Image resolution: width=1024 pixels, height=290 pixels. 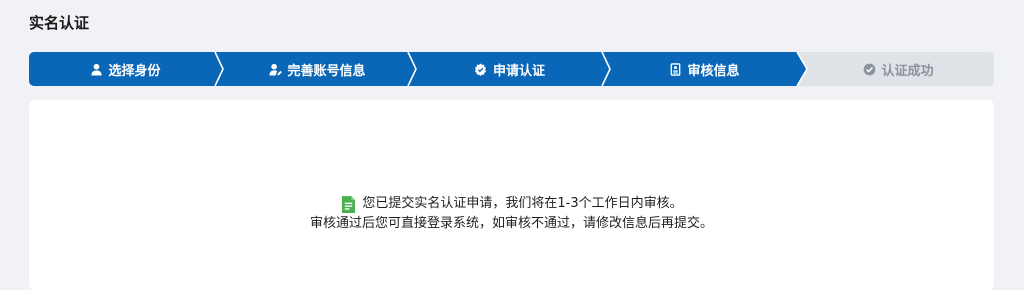 I want to click on id-card-icon, so click(x=675, y=69).